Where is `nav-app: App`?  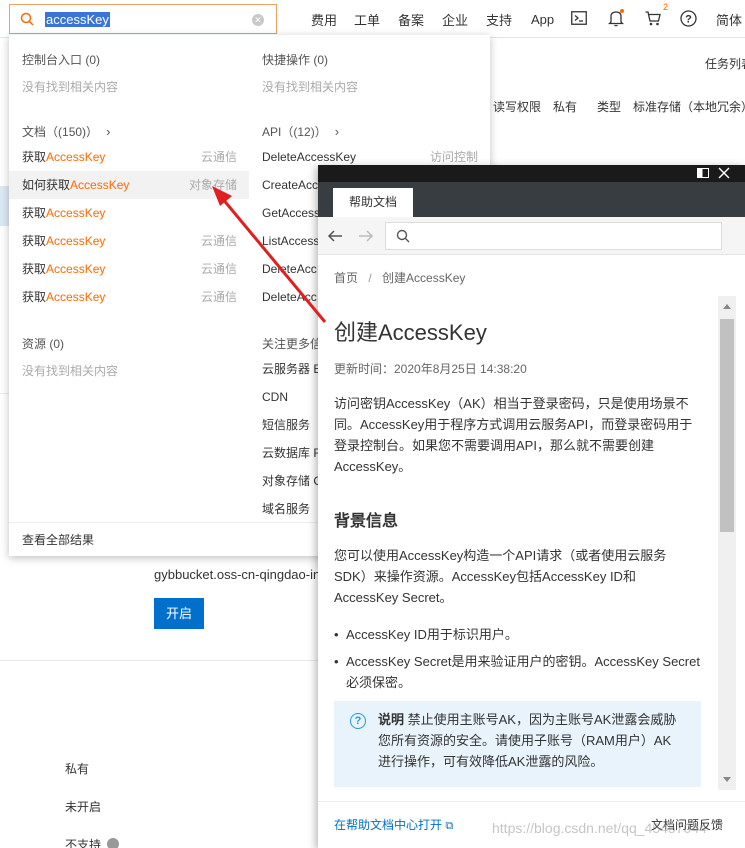 nav-app: App is located at coordinates (542, 19).